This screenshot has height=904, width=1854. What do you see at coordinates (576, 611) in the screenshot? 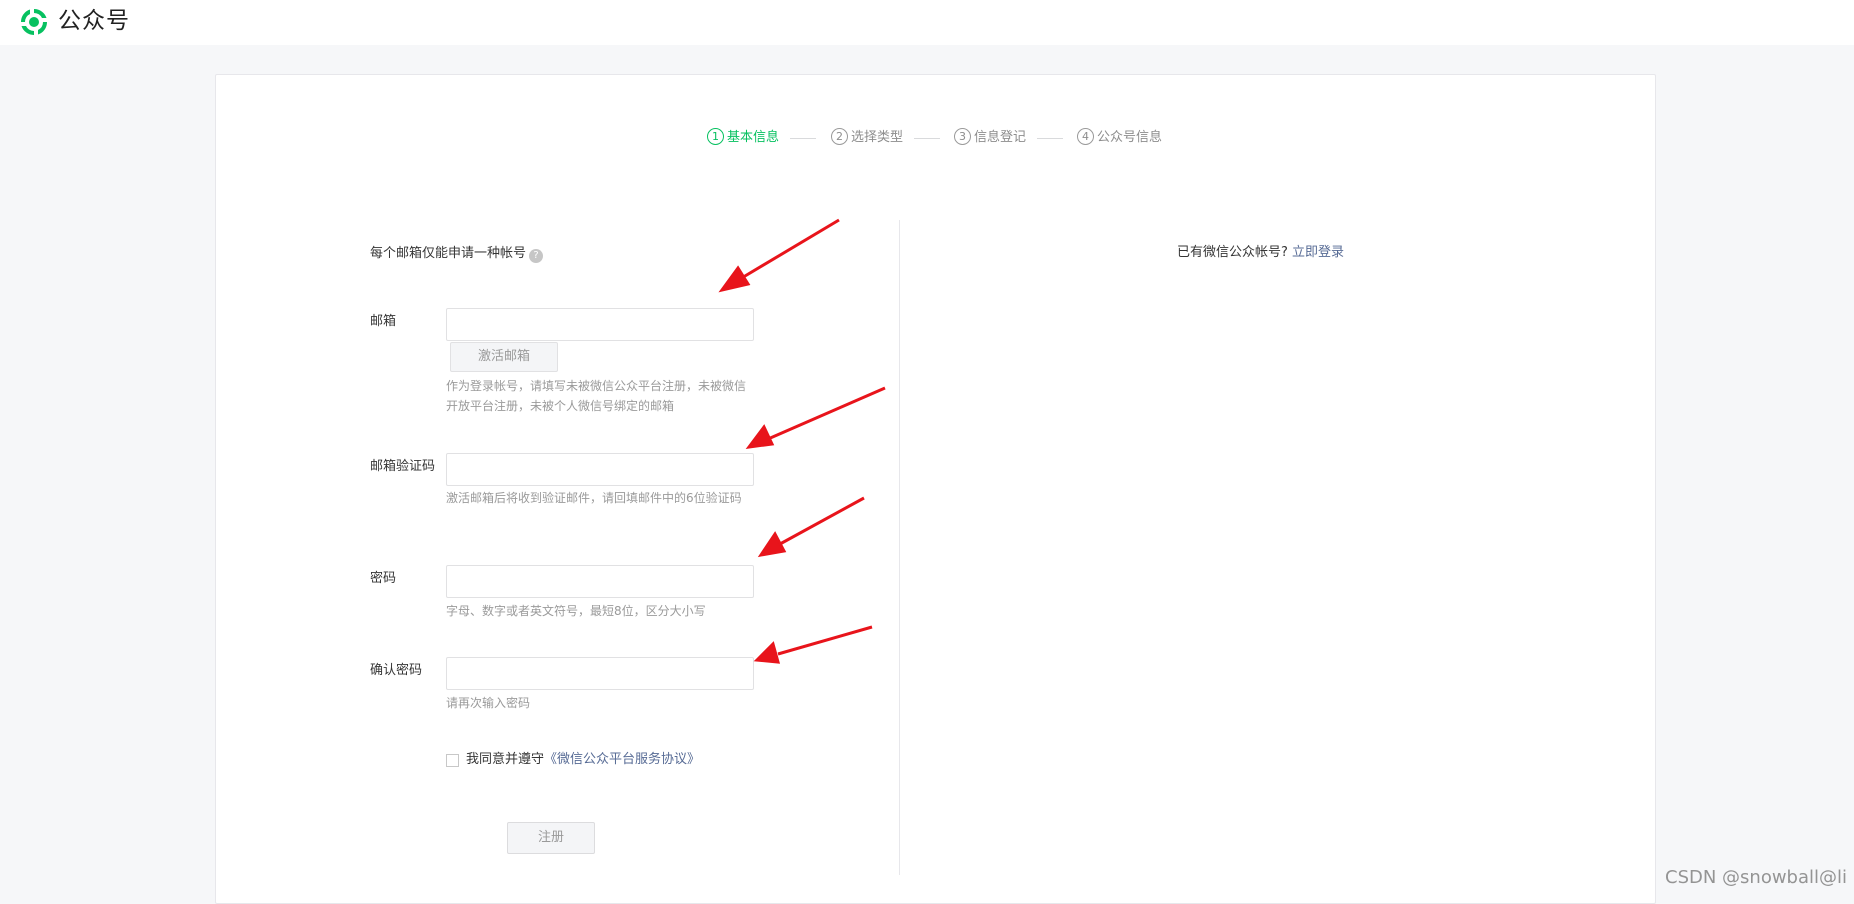
I see `password-tip: 字母、数字或者英文符号，最短8位，区分大小写` at bounding box center [576, 611].